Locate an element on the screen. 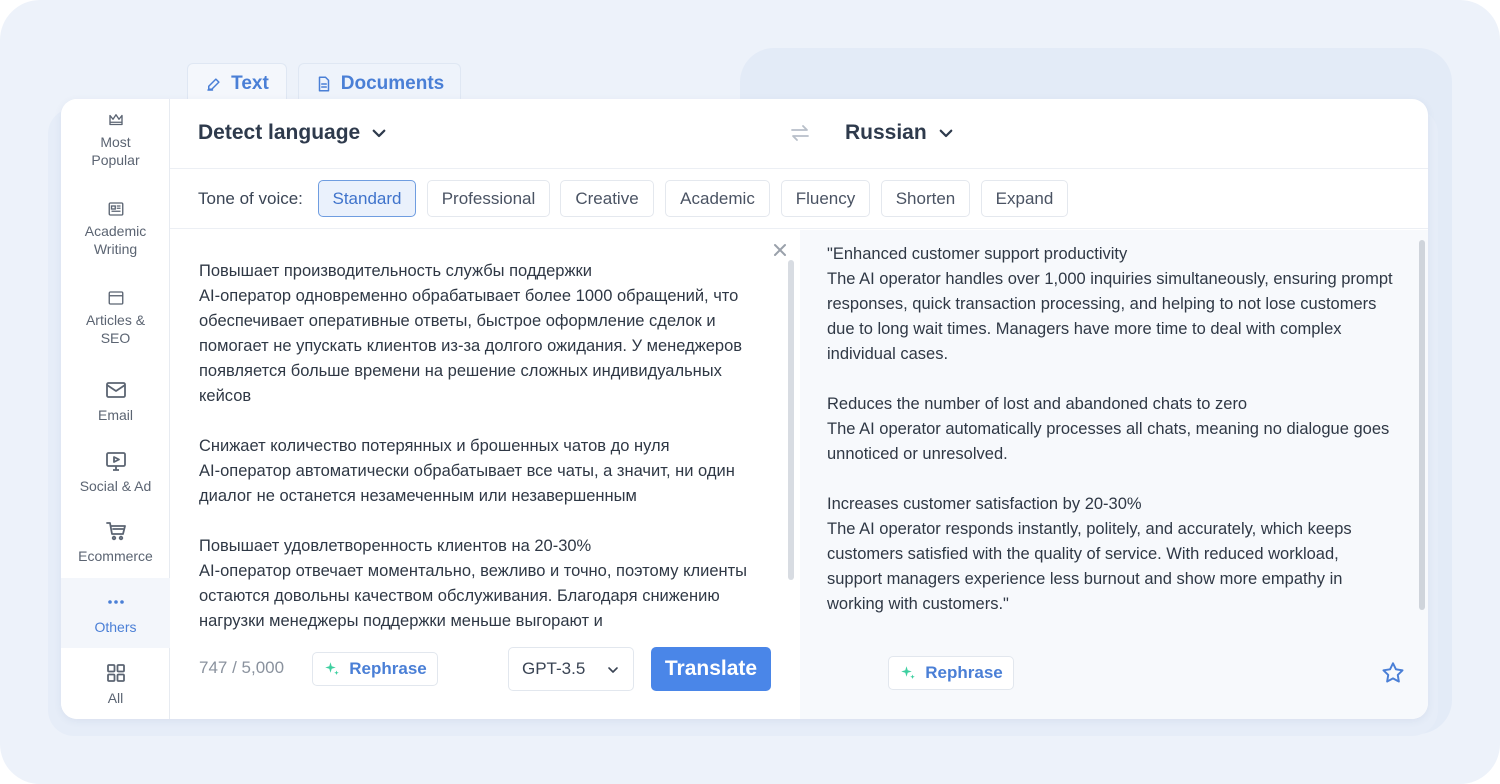 The width and height of the screenshot is (1500, 784). monitor-play-icon is located at coordinates (115, 461).